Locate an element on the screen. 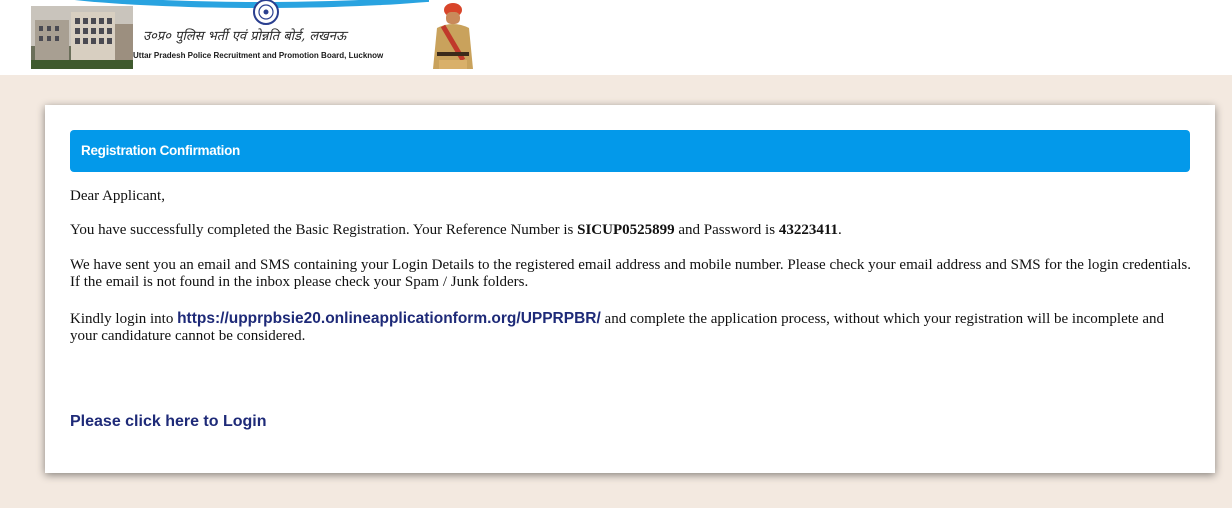 The image size is (1232, 508). card-heading-title: Registration Confirmation is located at coordinates (161, 150).